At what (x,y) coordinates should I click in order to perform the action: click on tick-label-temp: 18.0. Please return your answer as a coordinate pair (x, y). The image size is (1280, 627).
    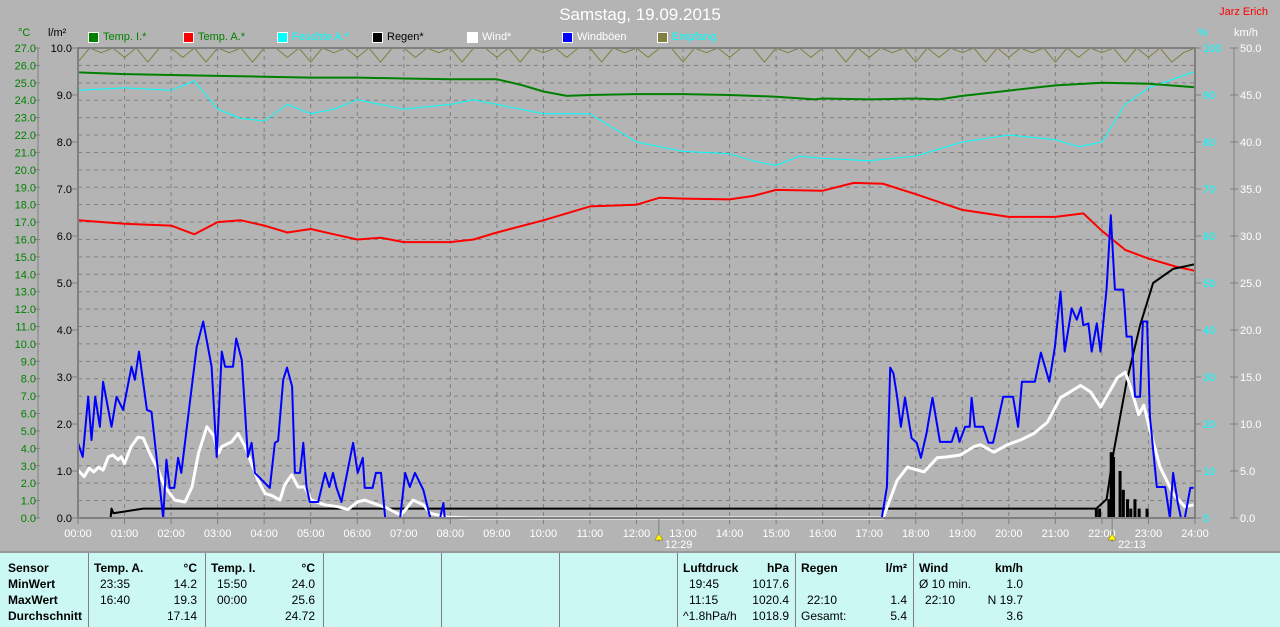
    Looking at the image, I should click on (25, 206).